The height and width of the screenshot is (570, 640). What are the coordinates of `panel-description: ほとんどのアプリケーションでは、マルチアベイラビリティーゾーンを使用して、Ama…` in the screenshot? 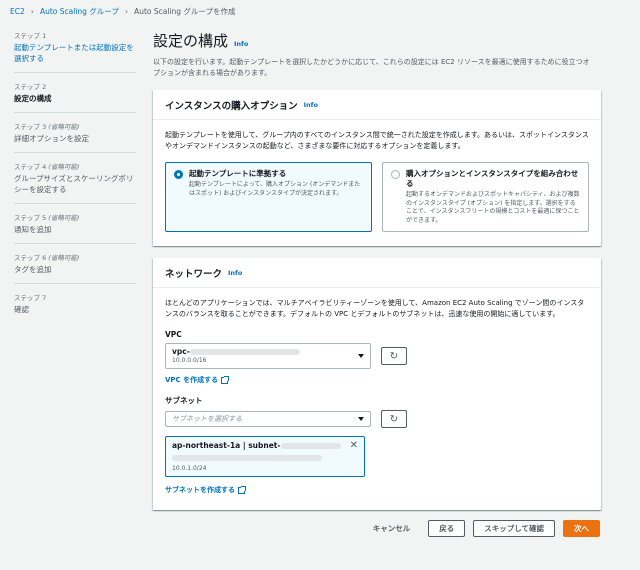 It's located at (375, 308).